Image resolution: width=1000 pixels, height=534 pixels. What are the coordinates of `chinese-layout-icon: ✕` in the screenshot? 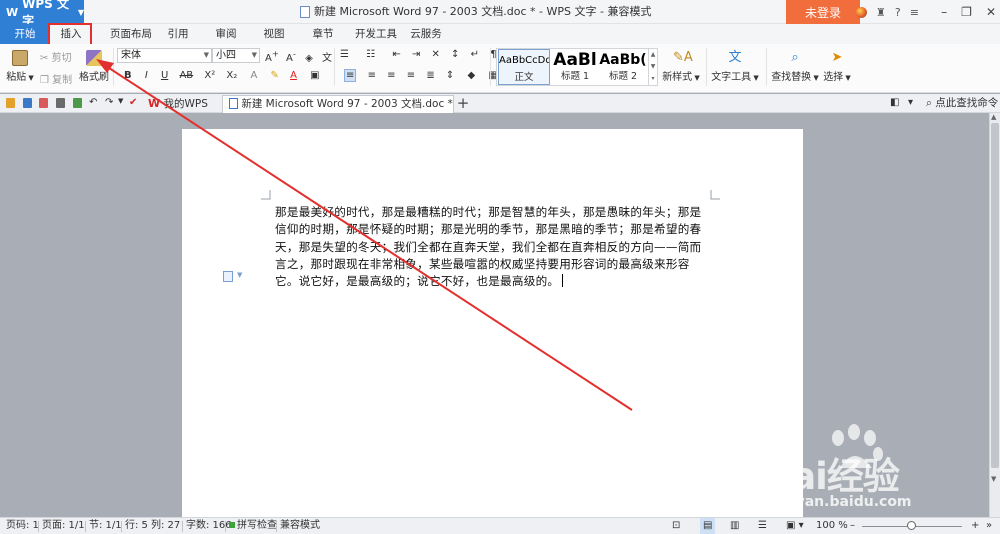 It's located at (435, 54).